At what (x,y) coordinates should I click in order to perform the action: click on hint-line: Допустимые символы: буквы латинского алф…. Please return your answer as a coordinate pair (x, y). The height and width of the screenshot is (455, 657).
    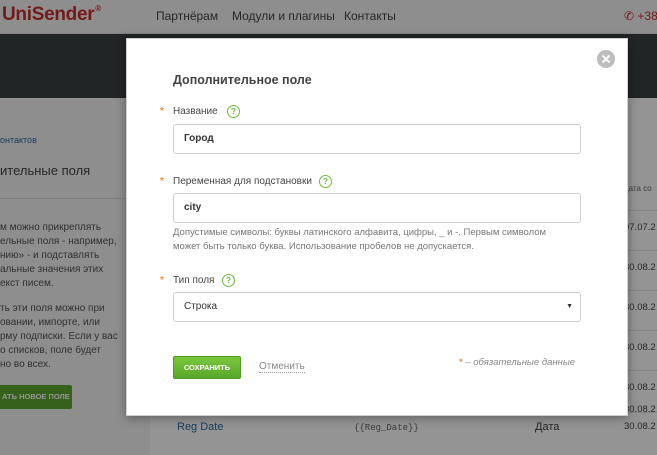
    Looking at the image, I should click on (360, 232).